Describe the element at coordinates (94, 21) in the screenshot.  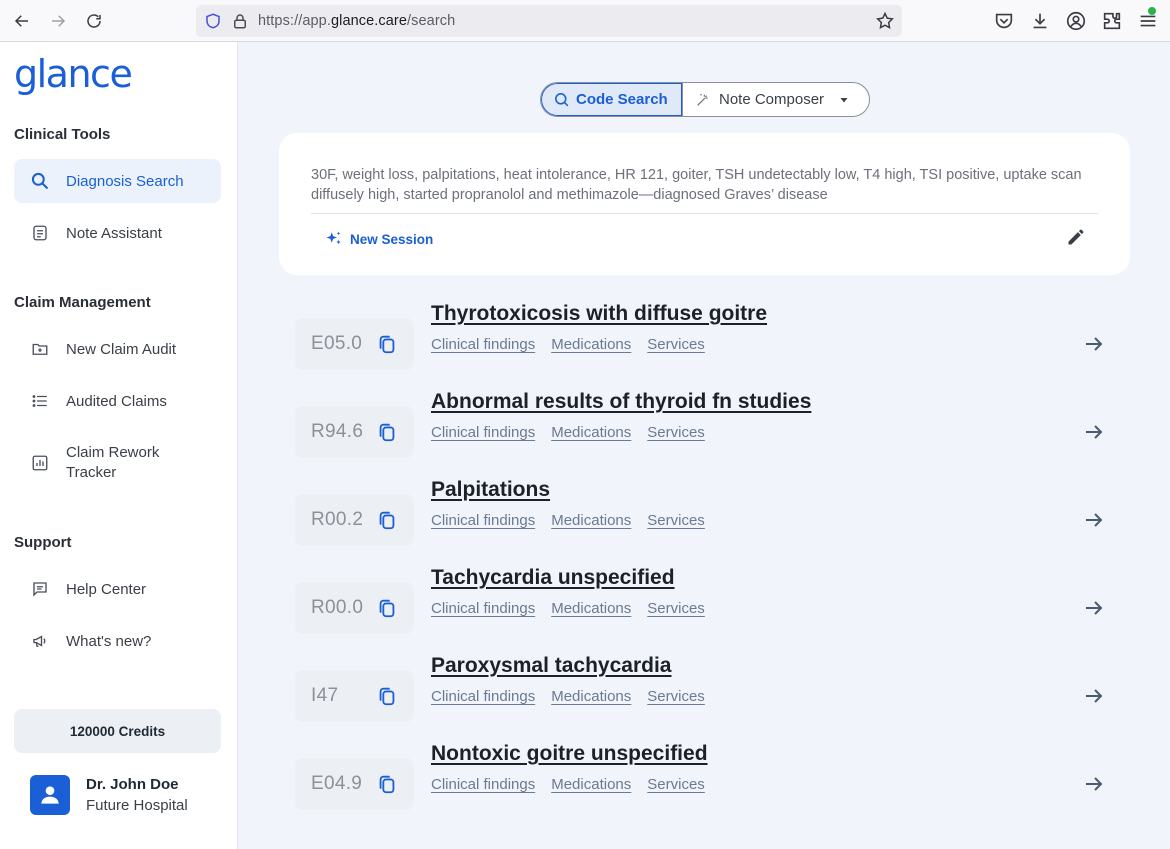
I see `reload-icon` at that location.